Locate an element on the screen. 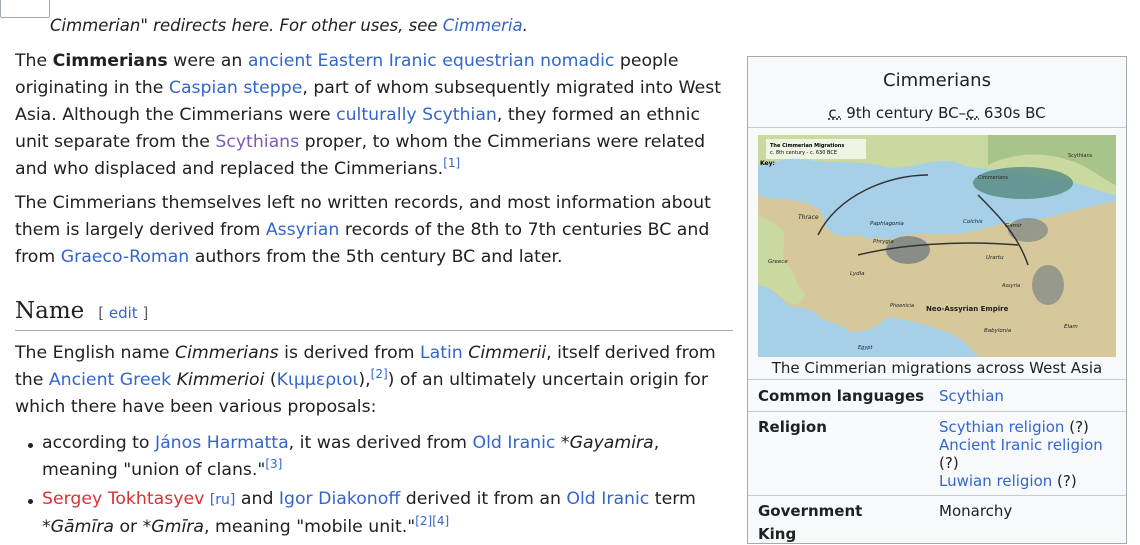 Image resolution: width=1140 pixels, height=545 pixels. luwian-religion-link: Luwian religion is located at coordinates (995, 481).